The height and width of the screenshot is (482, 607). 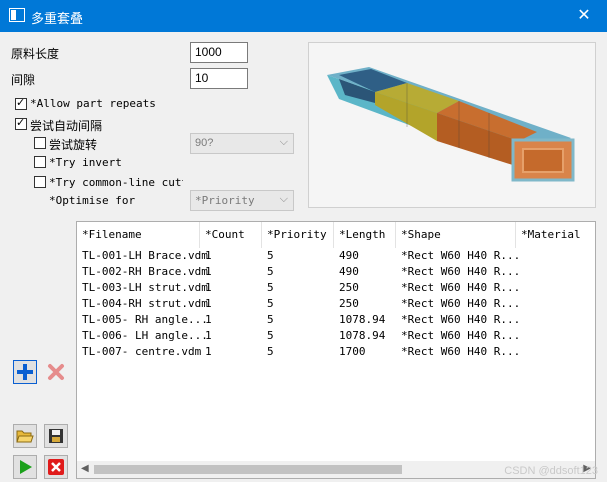 I want to click on common-line-label: *Try common-line cuttin, so click(x=116, y=182).